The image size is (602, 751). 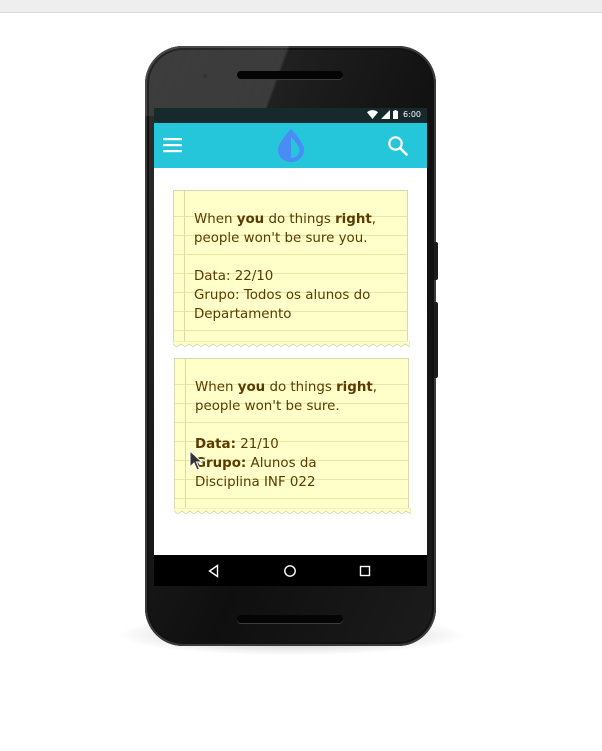 What do you see at coordinates (436, 261) in the screenshot?
I see `volume-button` at bounding box center [436, 261].